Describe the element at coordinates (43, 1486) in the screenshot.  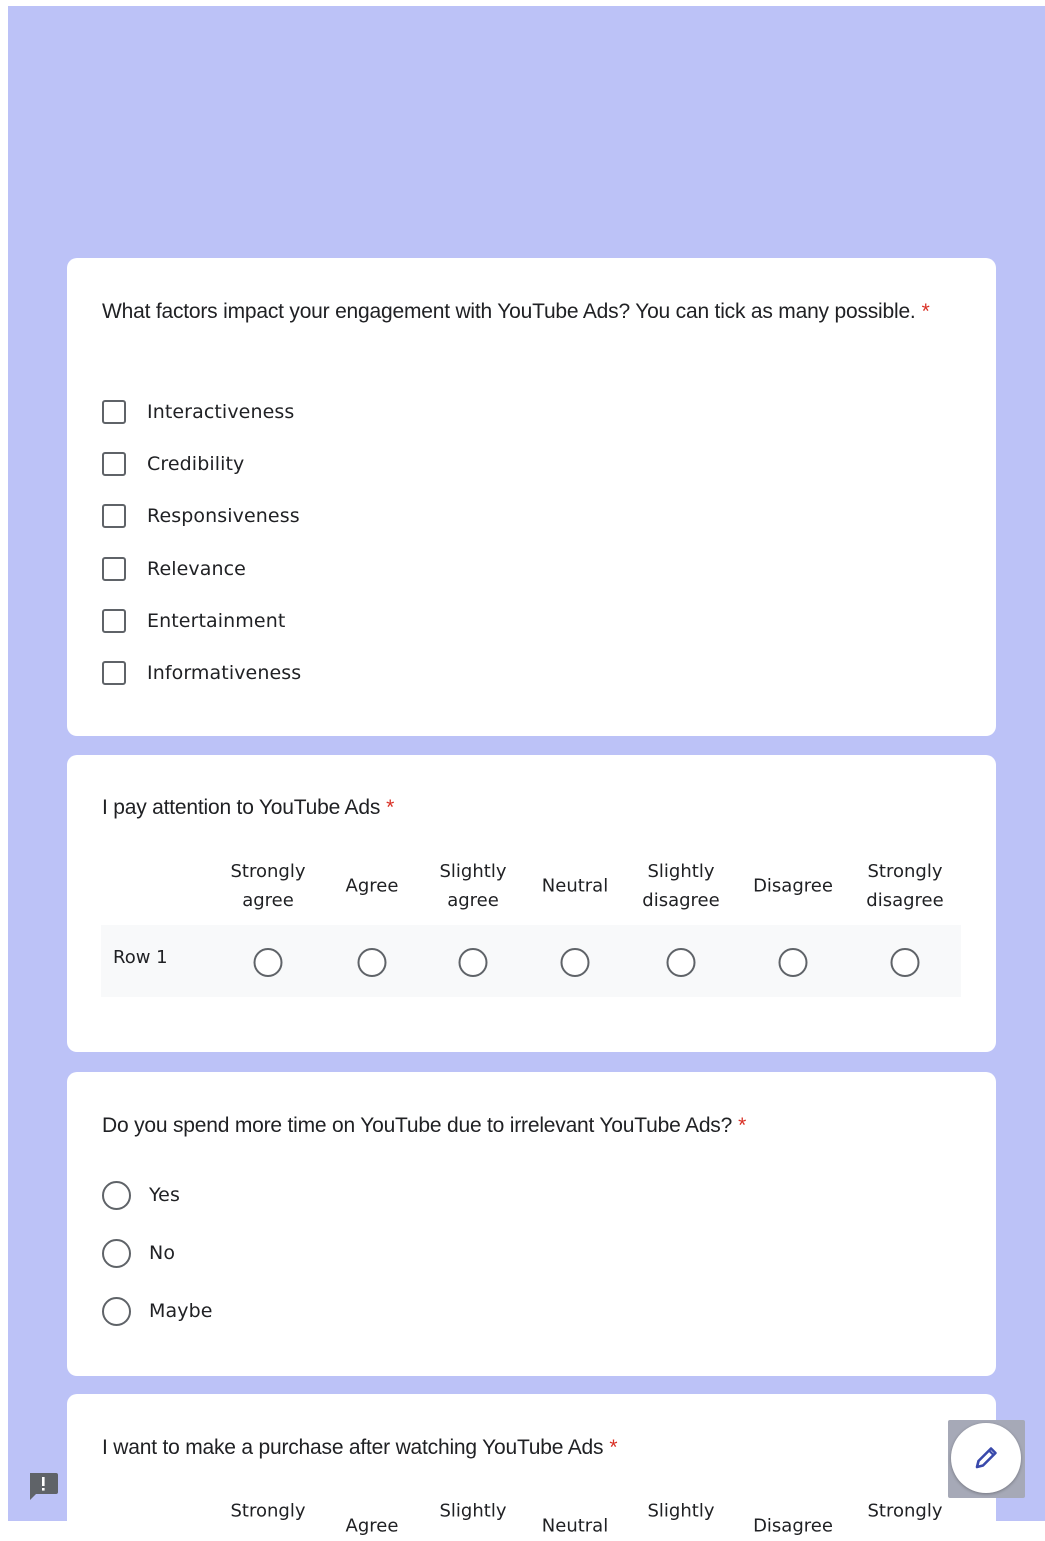
I see `report-issue-icon` at that location.